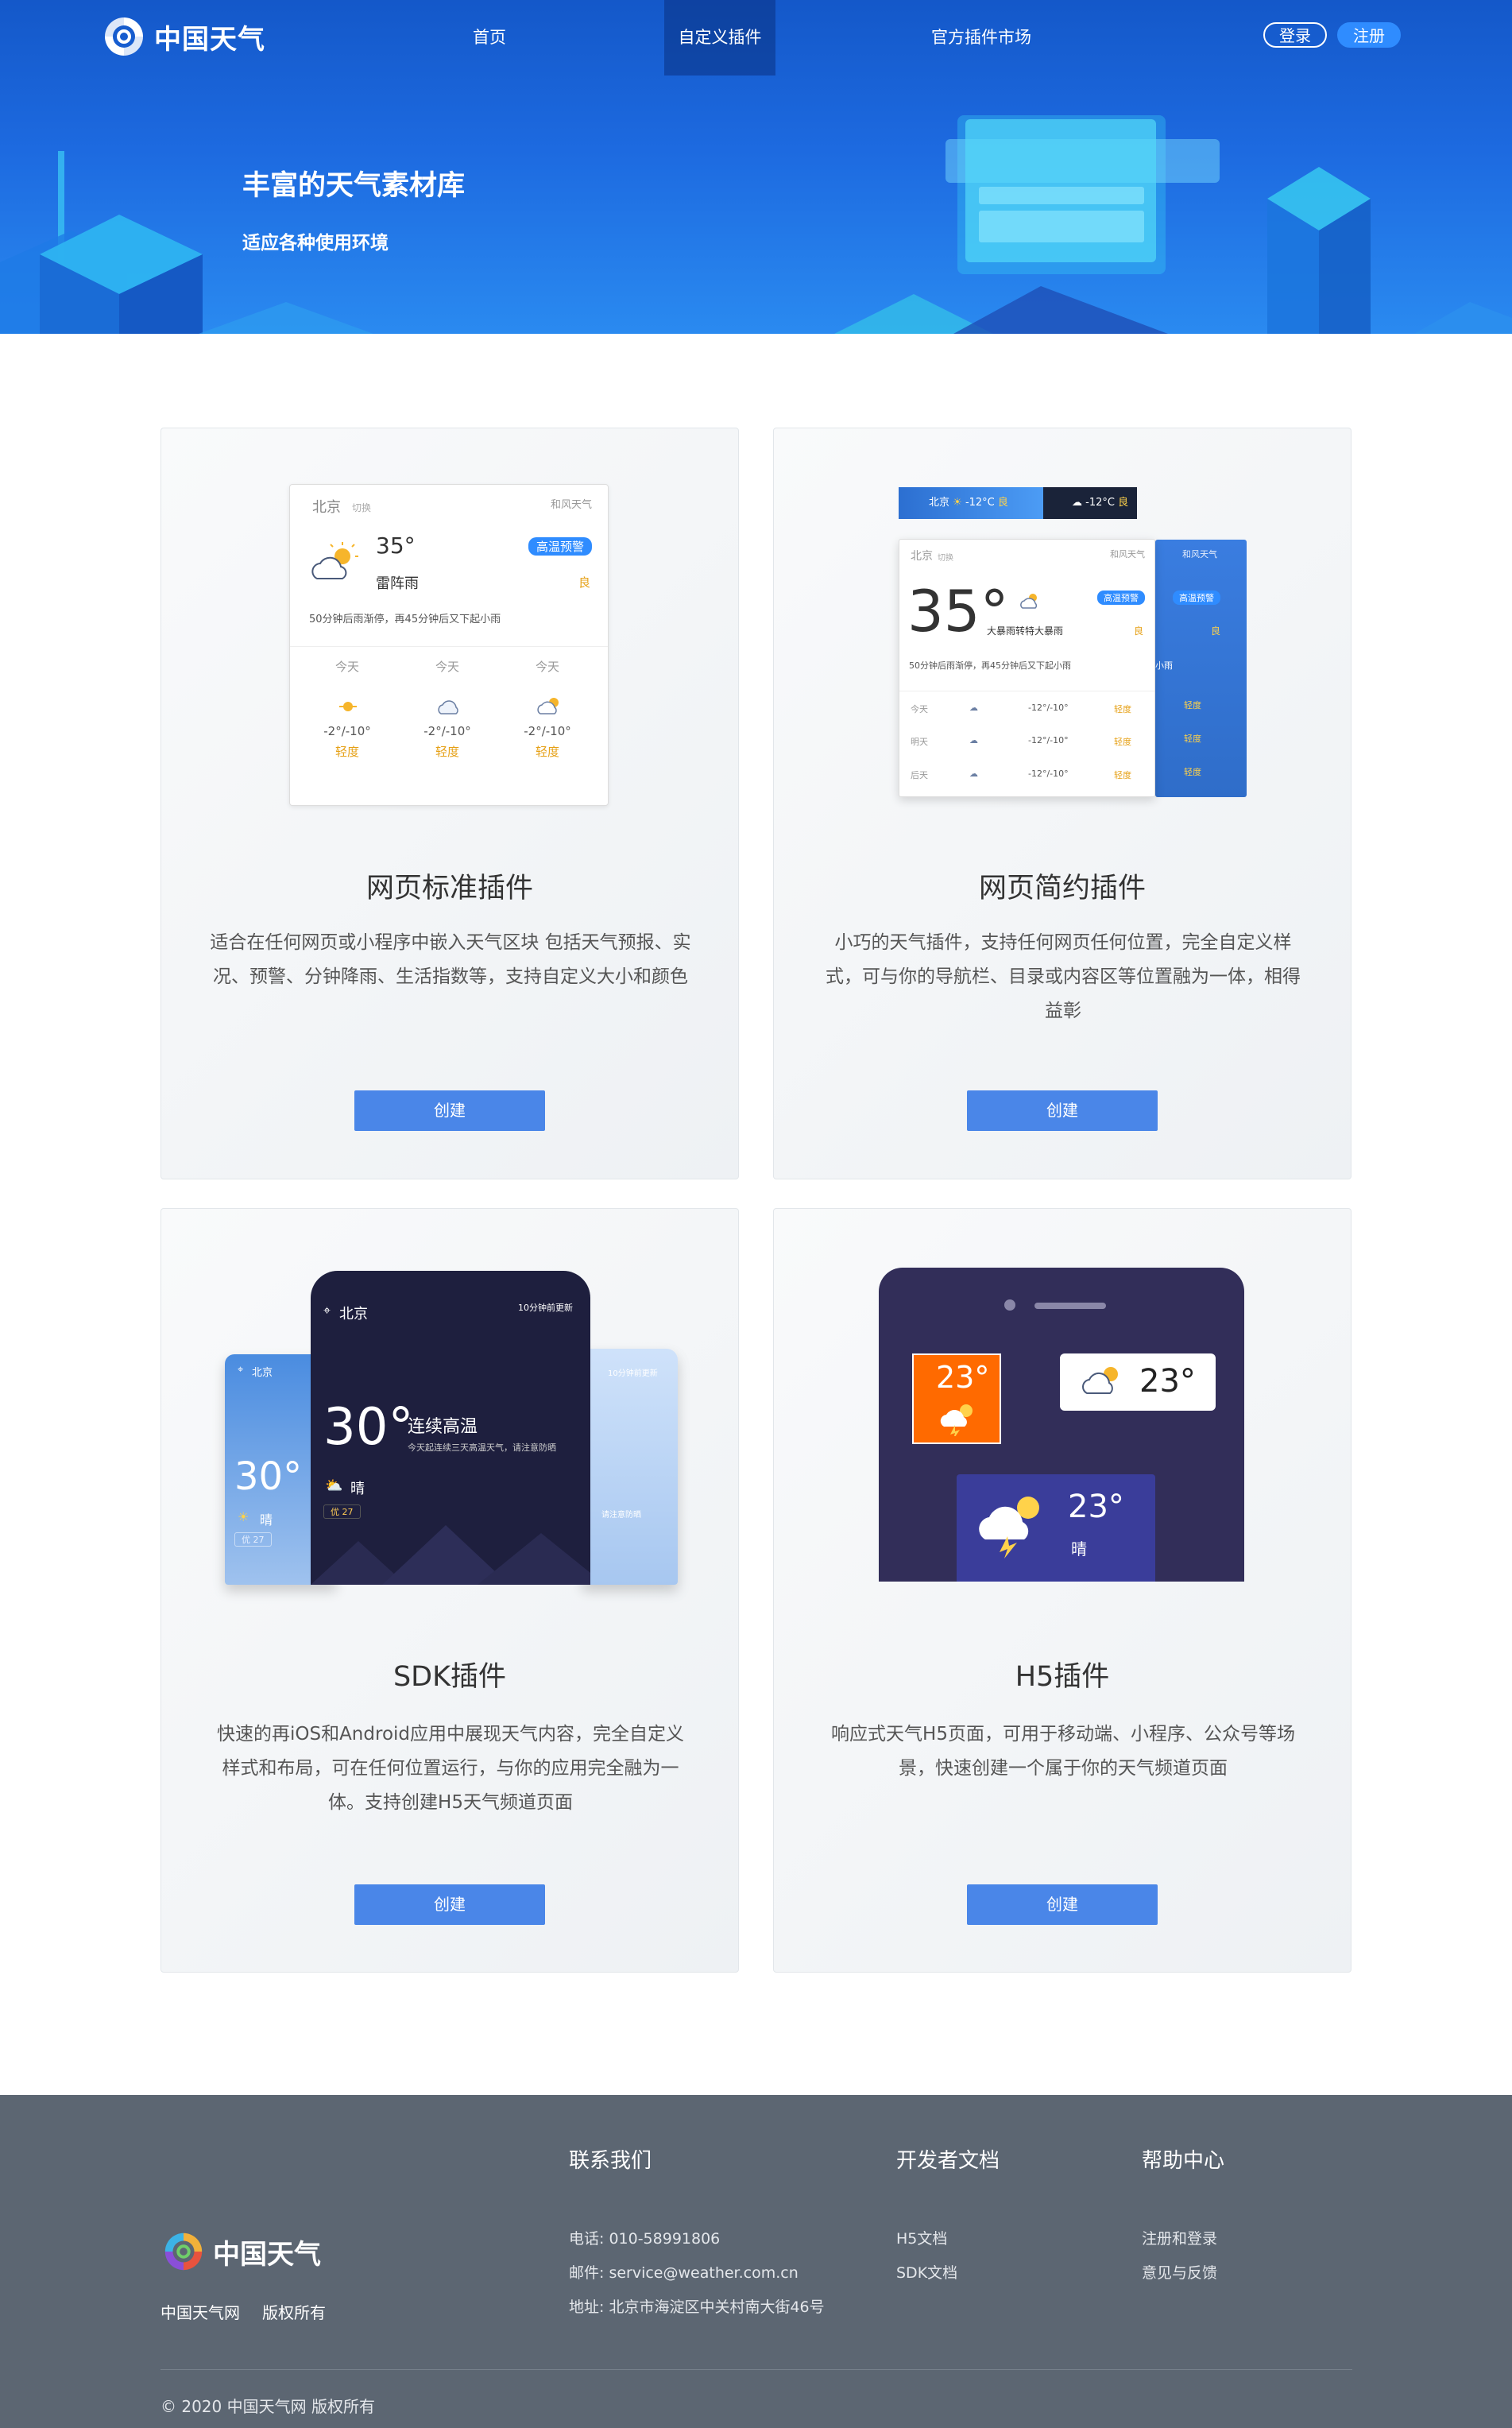  I want to click on sdk-preview-right: 10分钟前更新 请注意防晒, so click(630, 1467).